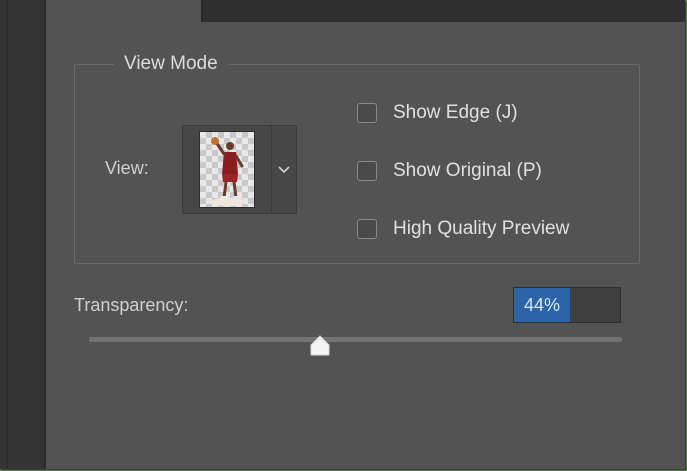 This screenshot has width=687, height=471. What do you see at coordinates (355, 339) in the screenshot?
I see `transparency-slider` at bounding box center [355, 339].